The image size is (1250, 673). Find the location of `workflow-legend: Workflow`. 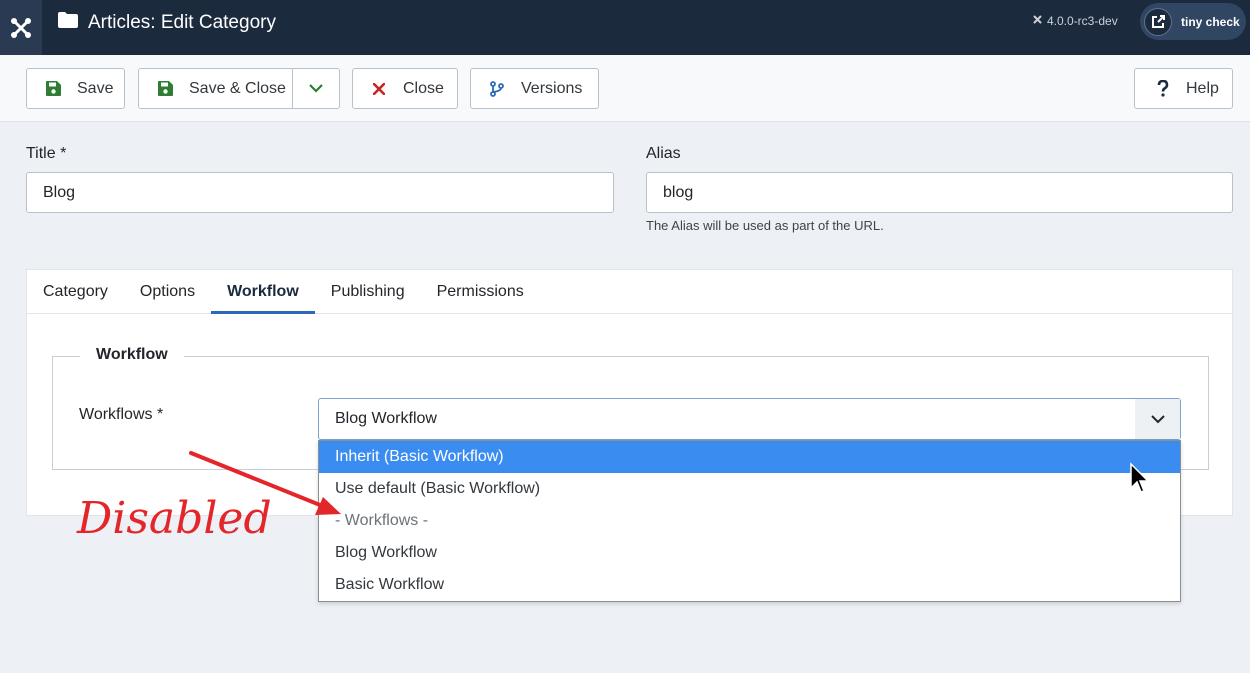

workflow-legend: Workflow is located at coordinates (132, 355).